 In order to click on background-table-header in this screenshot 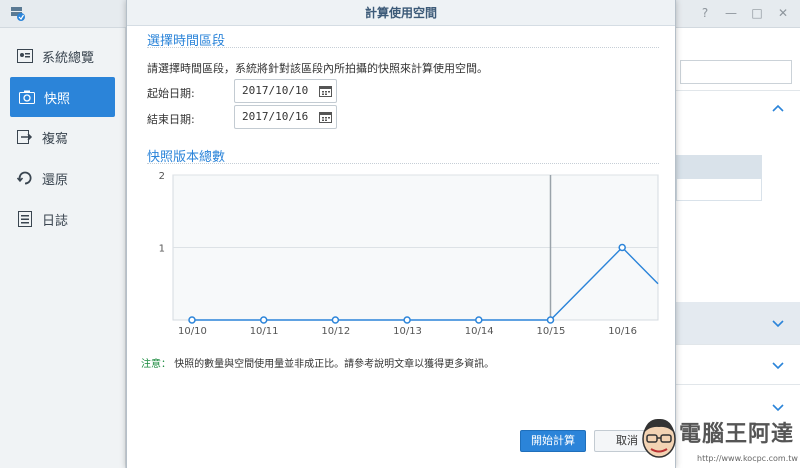, I will do `click(719, 167)`.